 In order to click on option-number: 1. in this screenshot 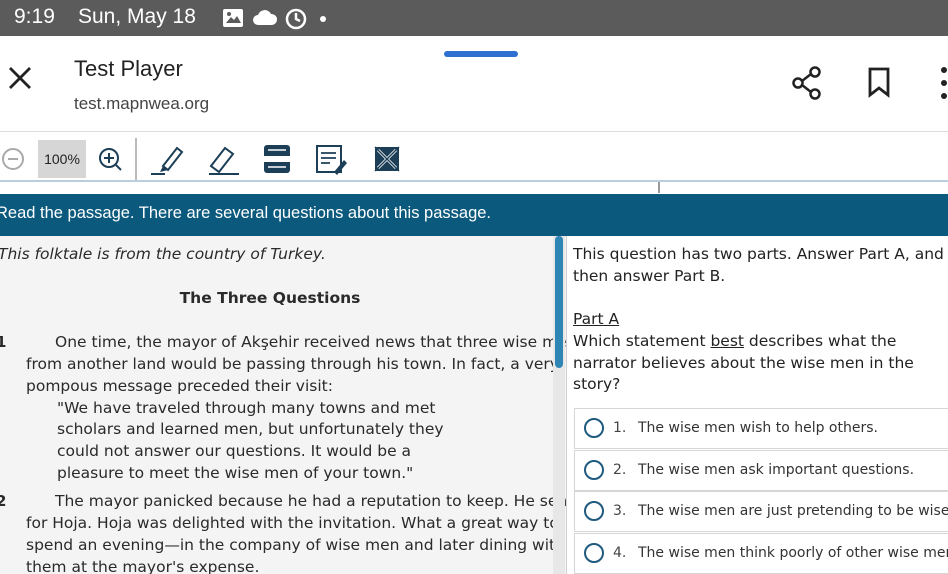, I will do `click(620, 428)`.